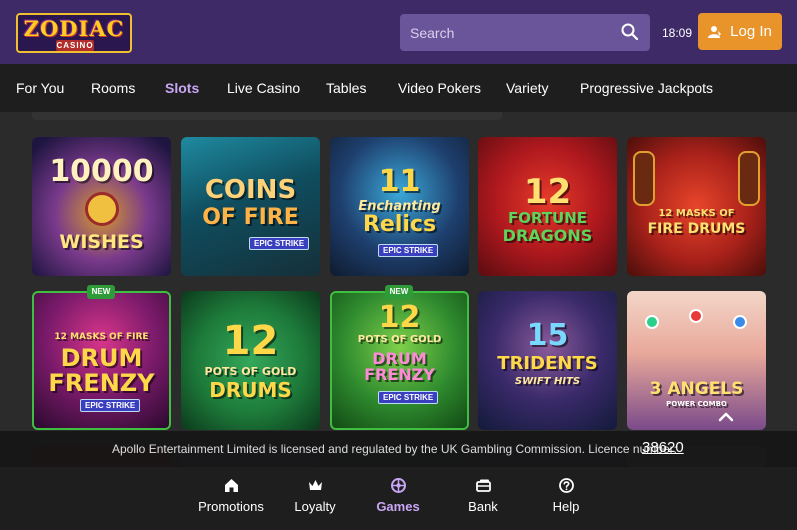 The width and height of the screenshot is (797, 530). I want to click on divider, so click(267, 116).